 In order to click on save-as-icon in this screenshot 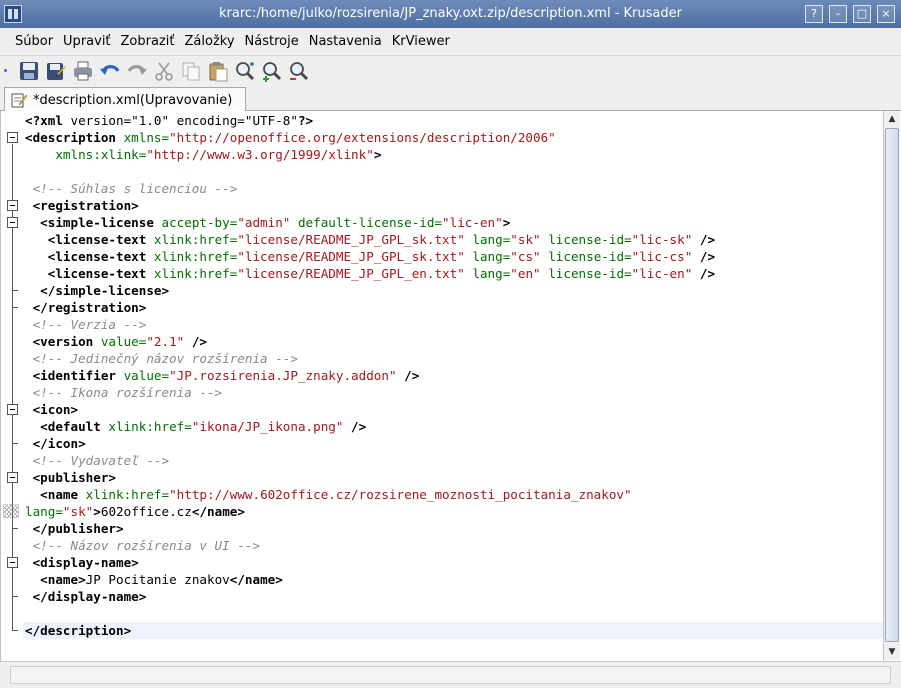, I will do `click(56, 71)`.